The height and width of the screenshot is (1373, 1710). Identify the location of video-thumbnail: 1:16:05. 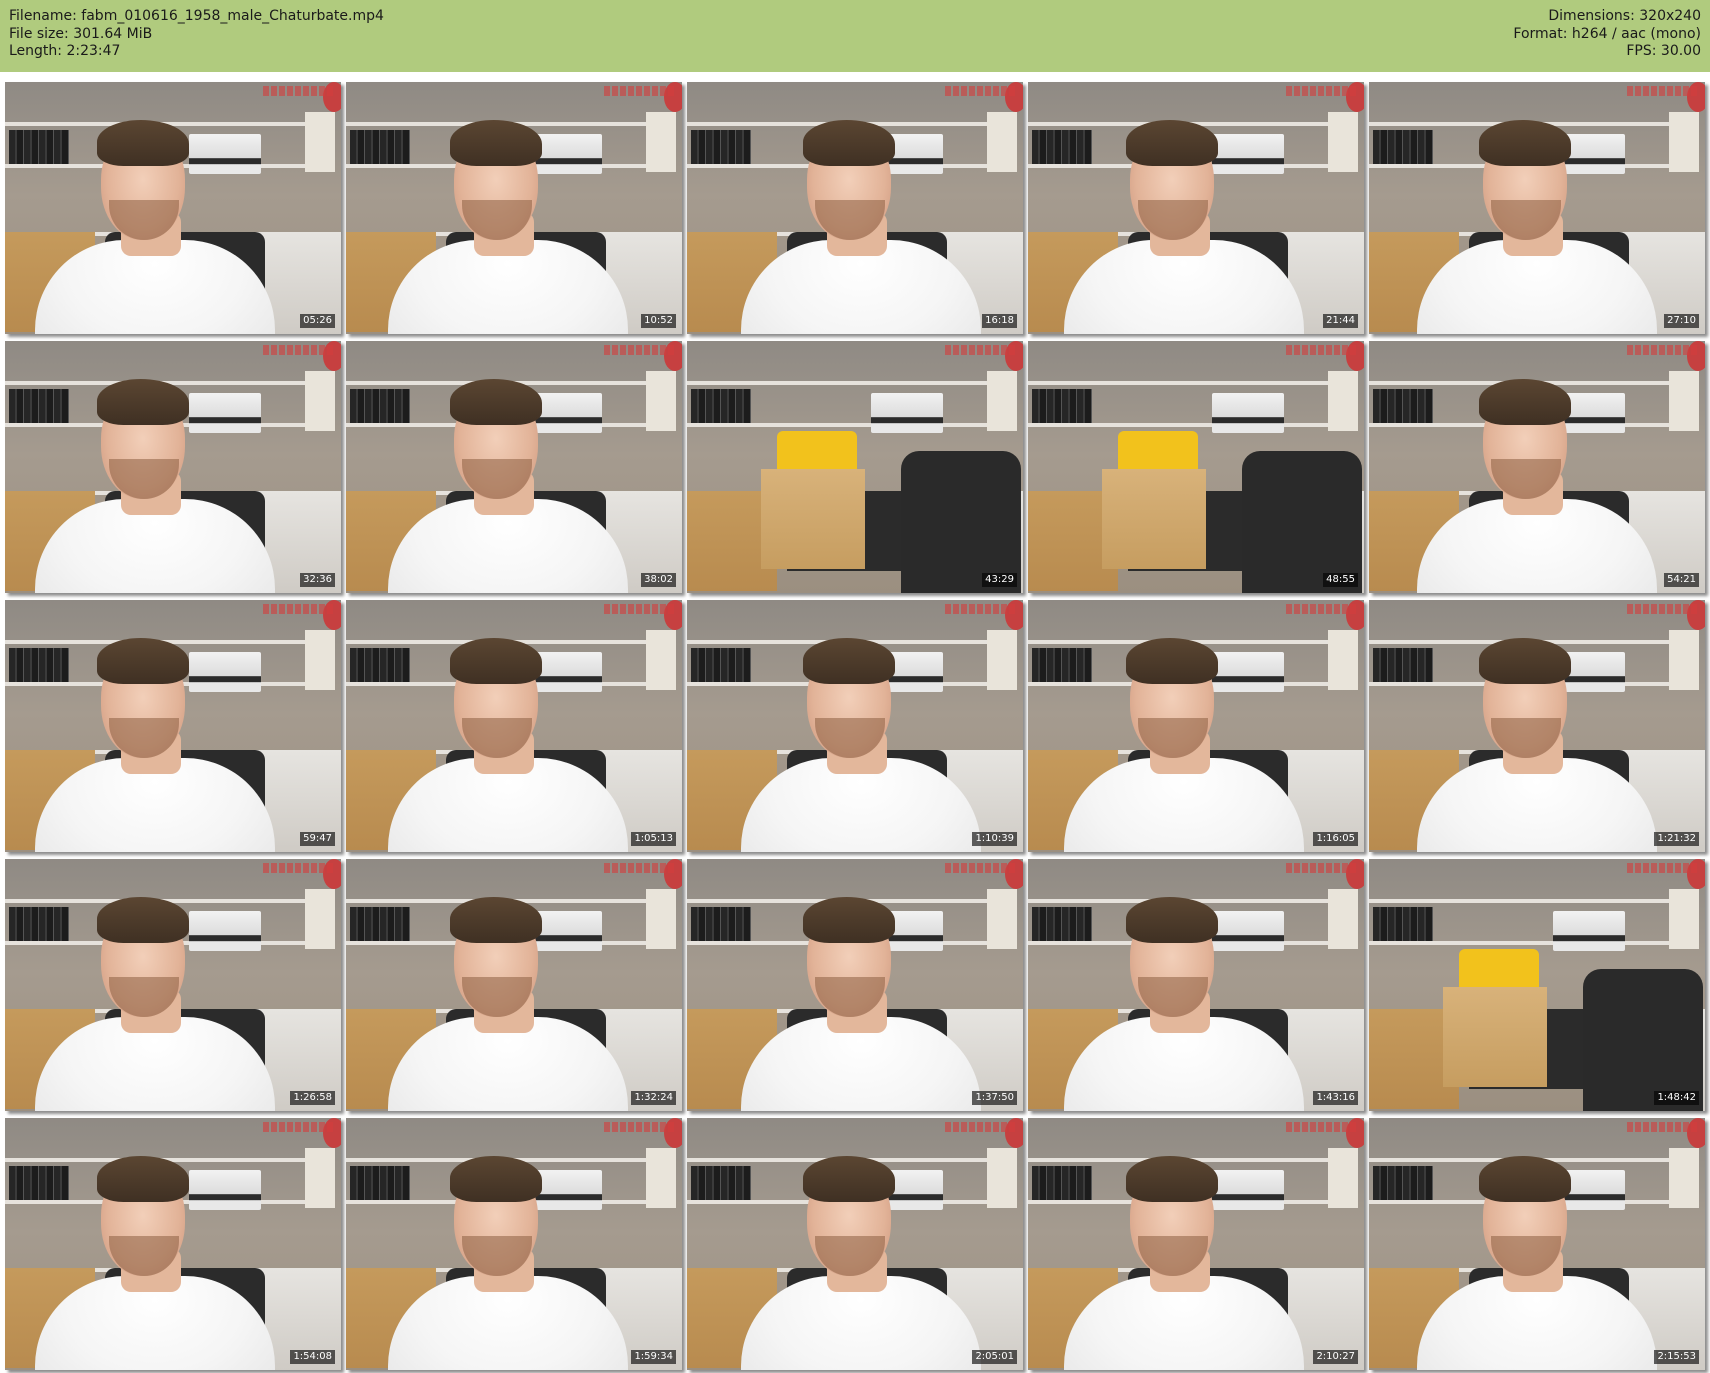
(1196, 726).